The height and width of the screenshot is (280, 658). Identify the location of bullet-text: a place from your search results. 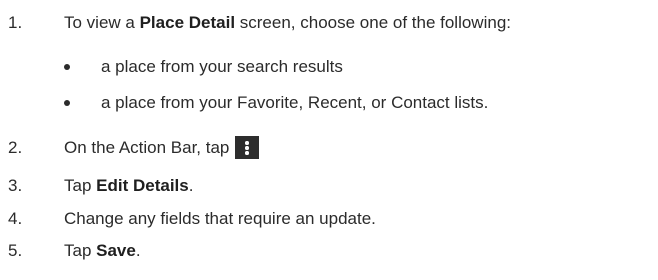
(222, 66).